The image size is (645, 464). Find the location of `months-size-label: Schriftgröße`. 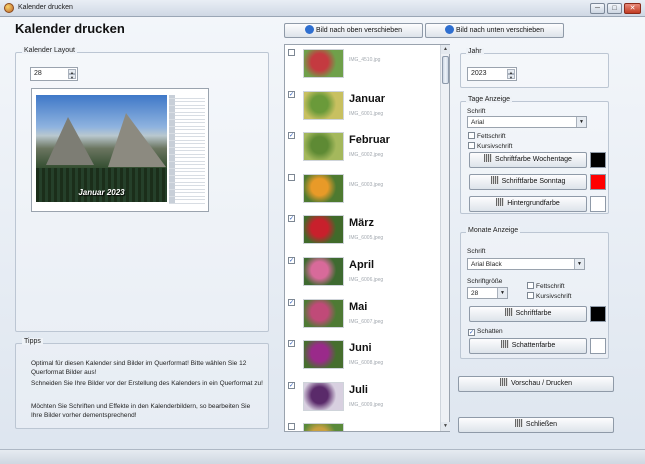

months-size-label: Schriftgröße is located at coordinates (485, 281).